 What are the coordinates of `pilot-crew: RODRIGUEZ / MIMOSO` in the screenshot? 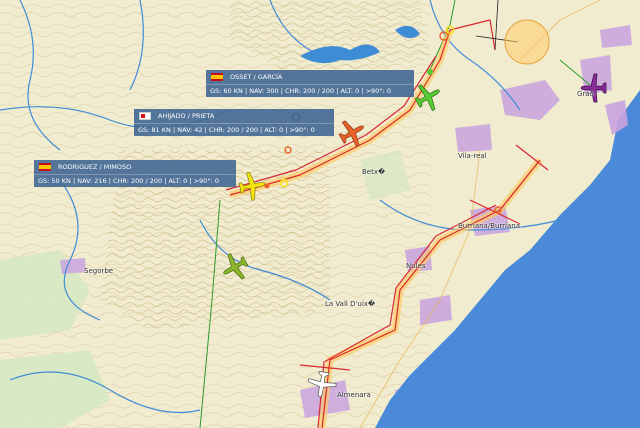 It's located at (95, 167).